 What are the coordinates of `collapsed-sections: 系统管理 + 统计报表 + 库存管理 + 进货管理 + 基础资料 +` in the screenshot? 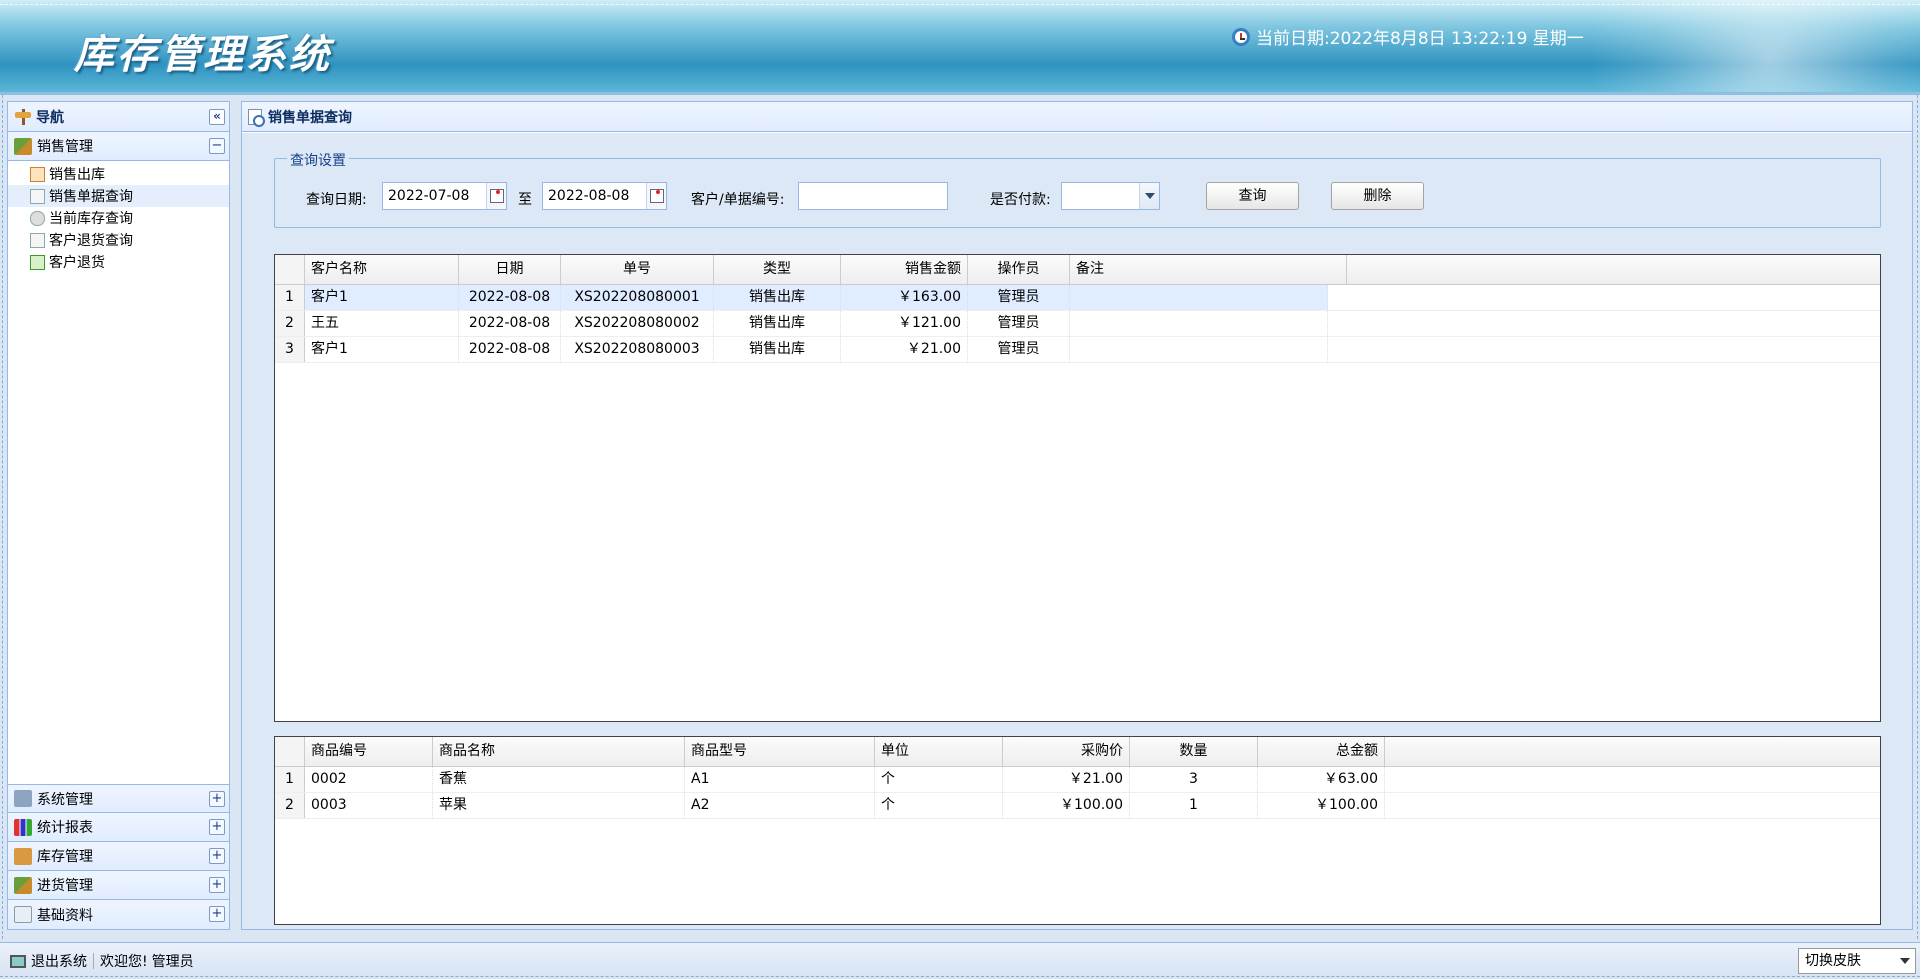 It's located at (118, 856).